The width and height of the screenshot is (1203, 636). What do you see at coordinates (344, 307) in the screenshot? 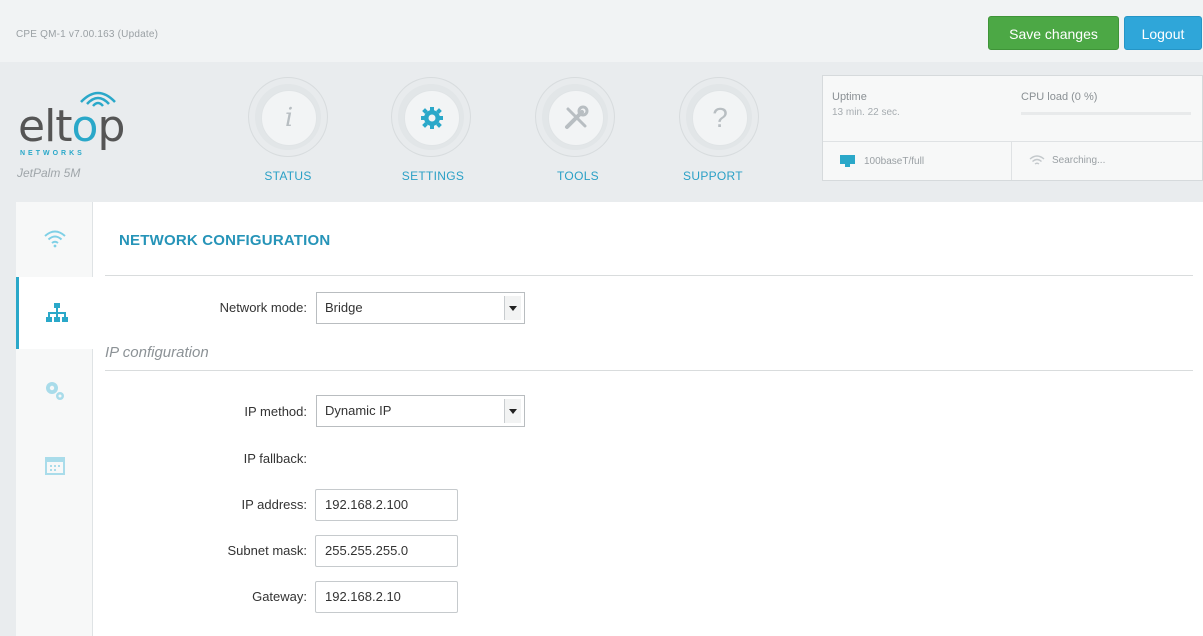
I see `network-mode-value: Bridge` at bounding box center [344, 307].